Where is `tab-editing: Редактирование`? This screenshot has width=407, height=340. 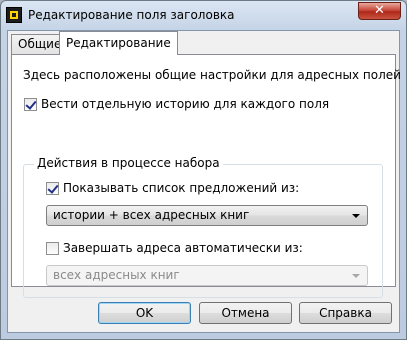 tab-editing: Редактирование is located at coordinates (118, 43).